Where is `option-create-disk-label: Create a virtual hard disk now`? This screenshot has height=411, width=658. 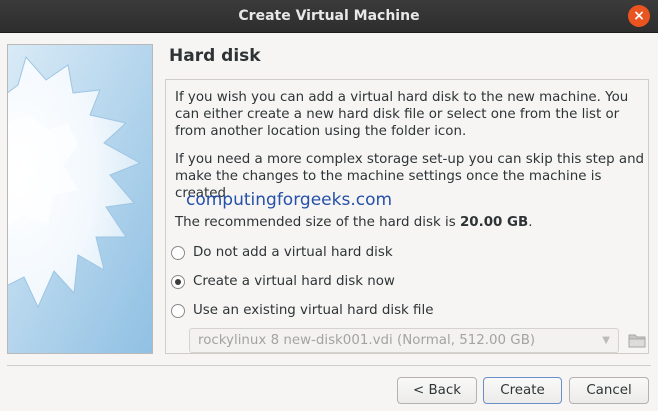 option-create-disk-label: Create a virtual hard disk now is located at coordinates (294, 281).